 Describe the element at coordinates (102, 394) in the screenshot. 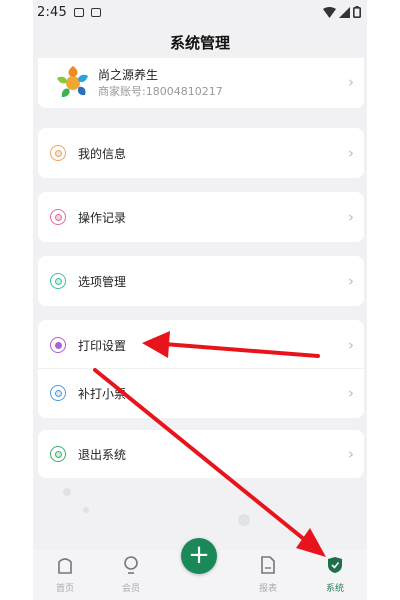

I see `menu-item-label: 补打小票` at that location.